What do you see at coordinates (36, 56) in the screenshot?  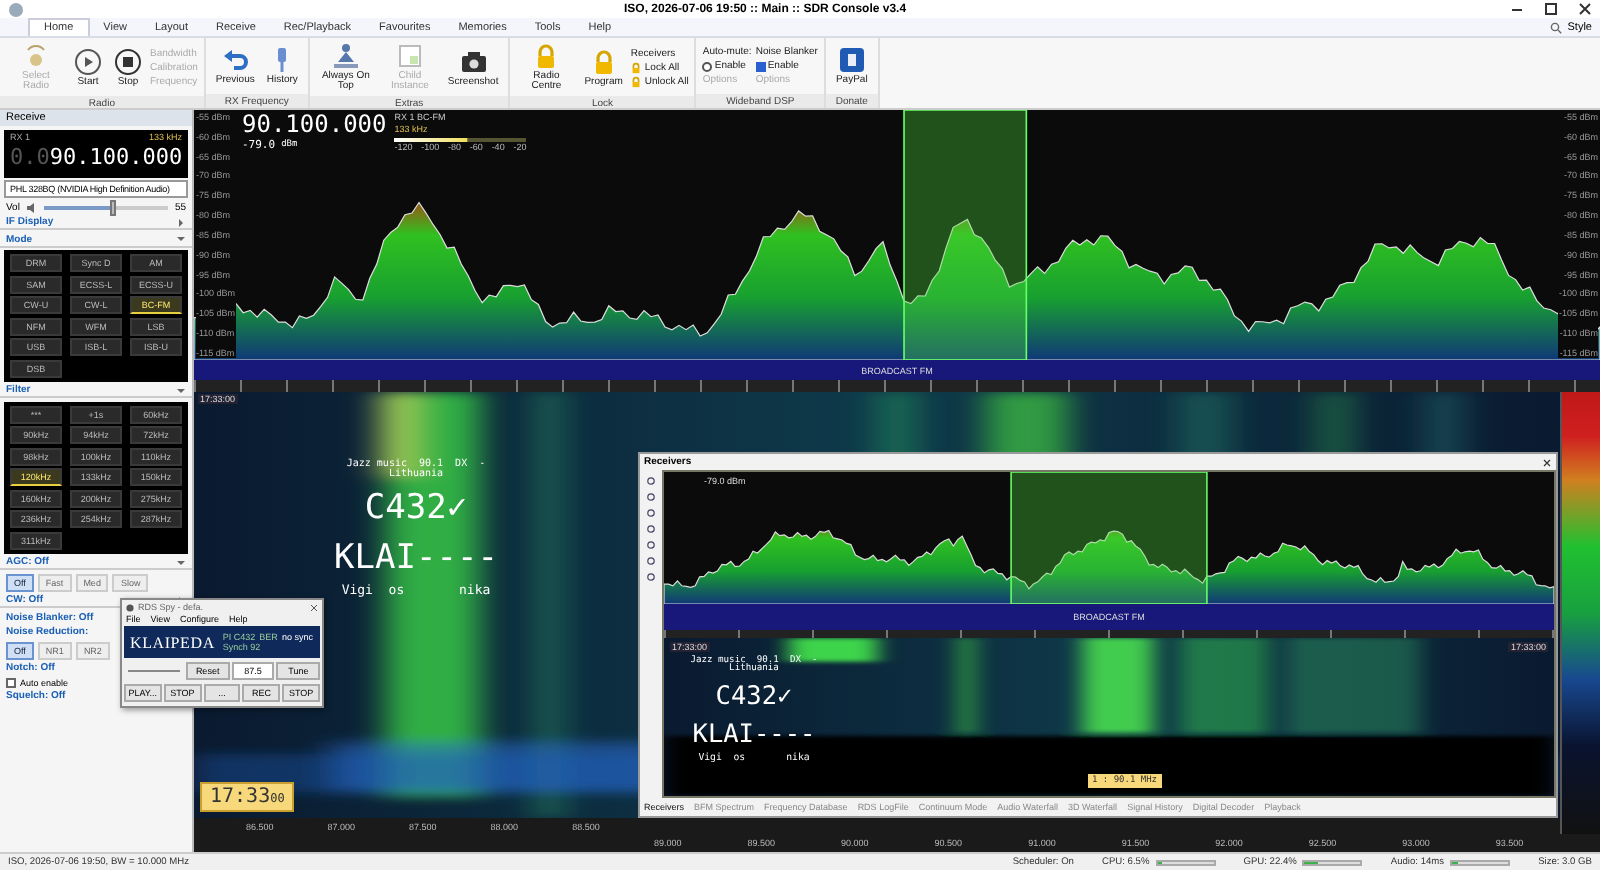 I see `antenna-icon` at bounding box center [36, 56].